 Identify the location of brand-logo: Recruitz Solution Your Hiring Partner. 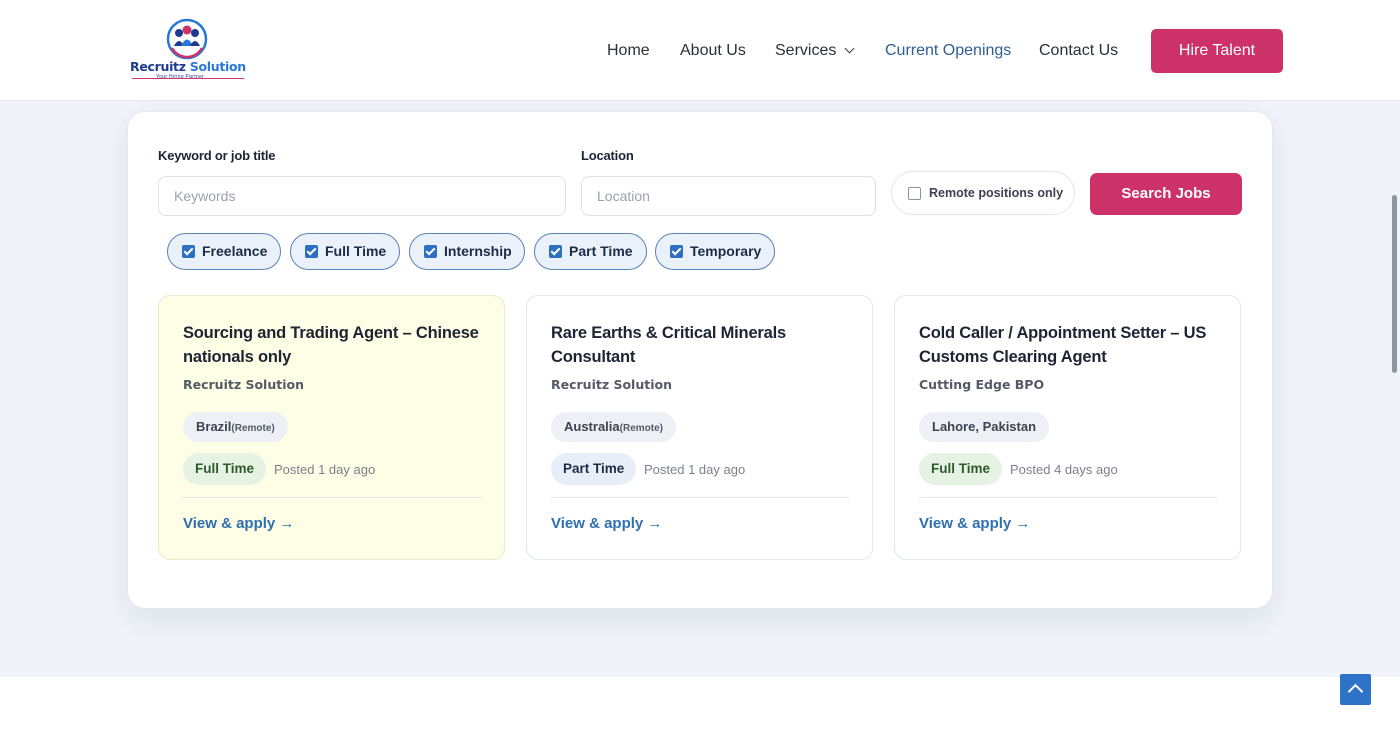
(188, 50).